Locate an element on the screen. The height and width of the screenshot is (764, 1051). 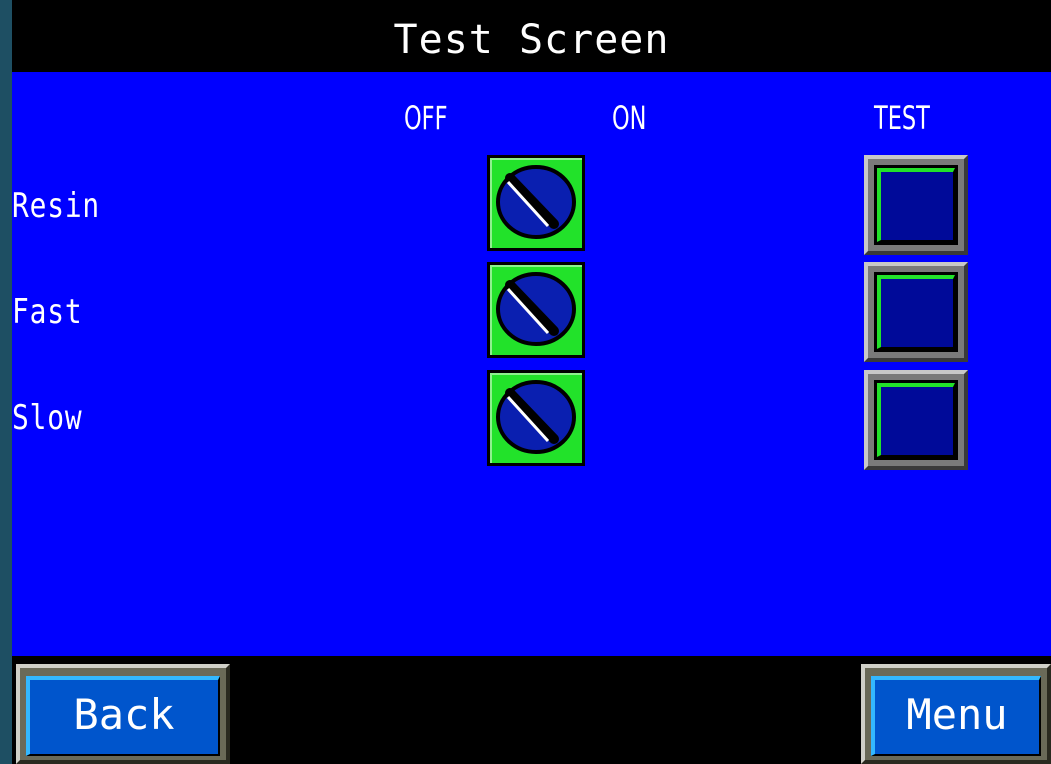
test-button-fast is located at coordinates (916, 312).